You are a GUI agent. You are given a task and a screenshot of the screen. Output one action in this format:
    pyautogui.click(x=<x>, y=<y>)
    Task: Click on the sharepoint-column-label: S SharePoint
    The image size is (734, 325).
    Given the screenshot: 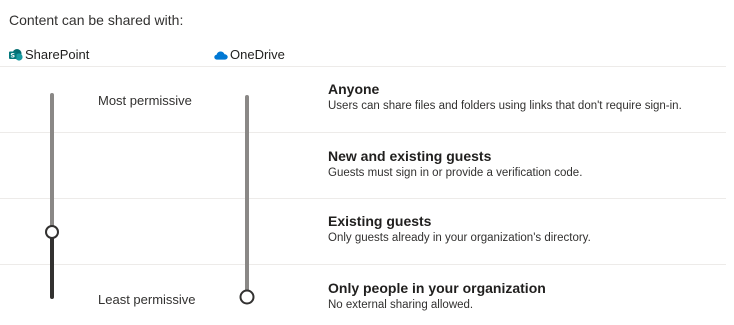 What is the action you would take?
    pyautogui.click(x=49, y=55)
    